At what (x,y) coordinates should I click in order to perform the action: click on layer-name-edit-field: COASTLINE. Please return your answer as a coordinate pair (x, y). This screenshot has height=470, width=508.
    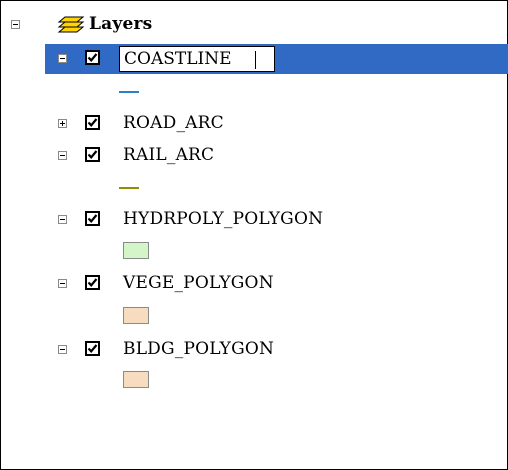
    Looking at the image, I should click on (197, 59).